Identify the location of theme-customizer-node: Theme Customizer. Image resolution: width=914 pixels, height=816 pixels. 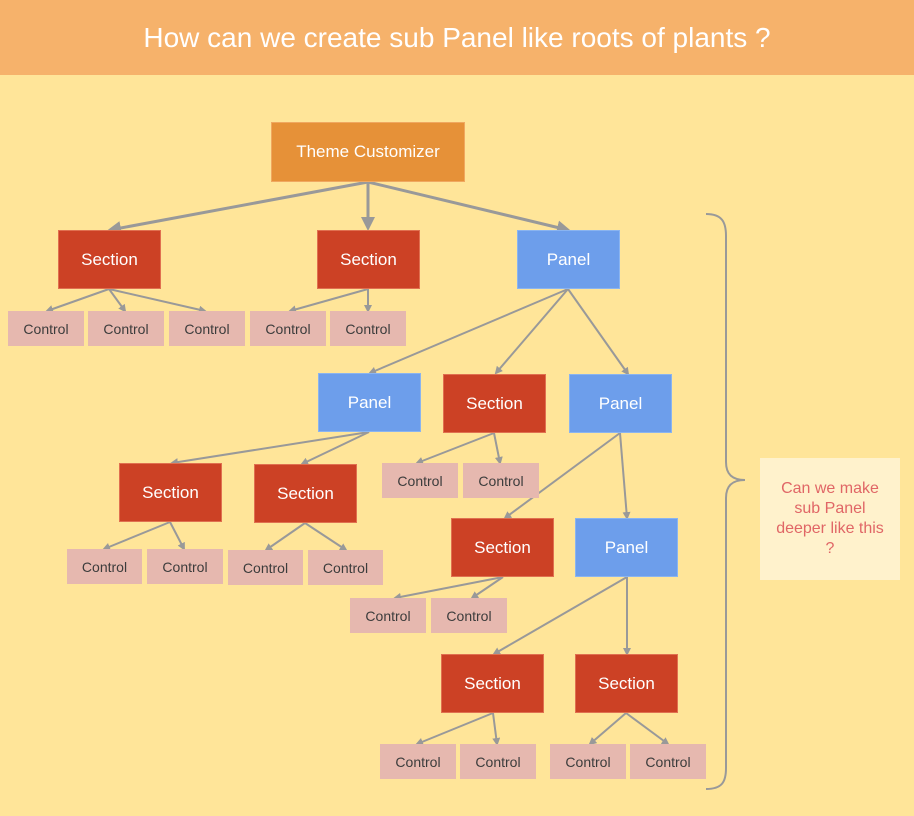
(368, 152).